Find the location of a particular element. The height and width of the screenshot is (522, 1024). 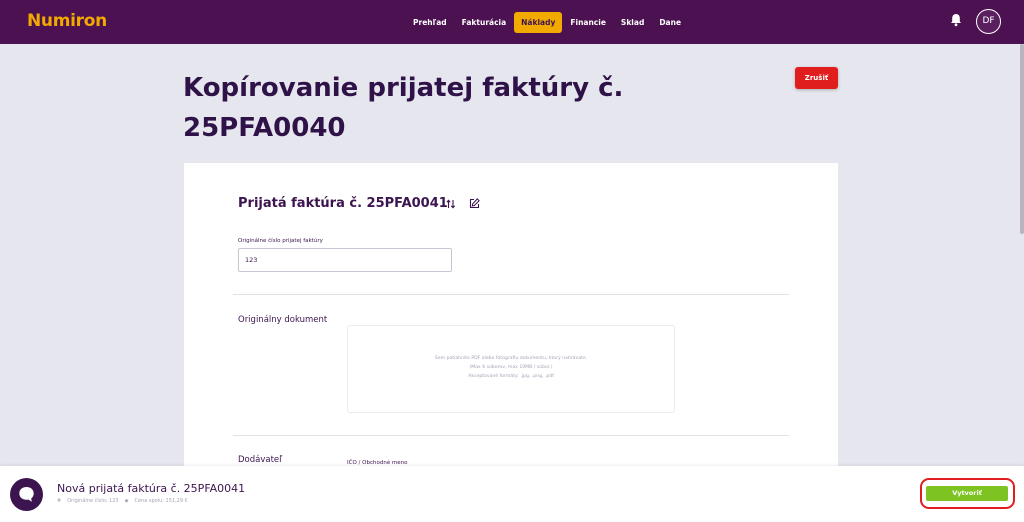

footer-invoice-title: Nová prijatá faktúra č. 25PFA0041 is located at coordinates (151, 488).